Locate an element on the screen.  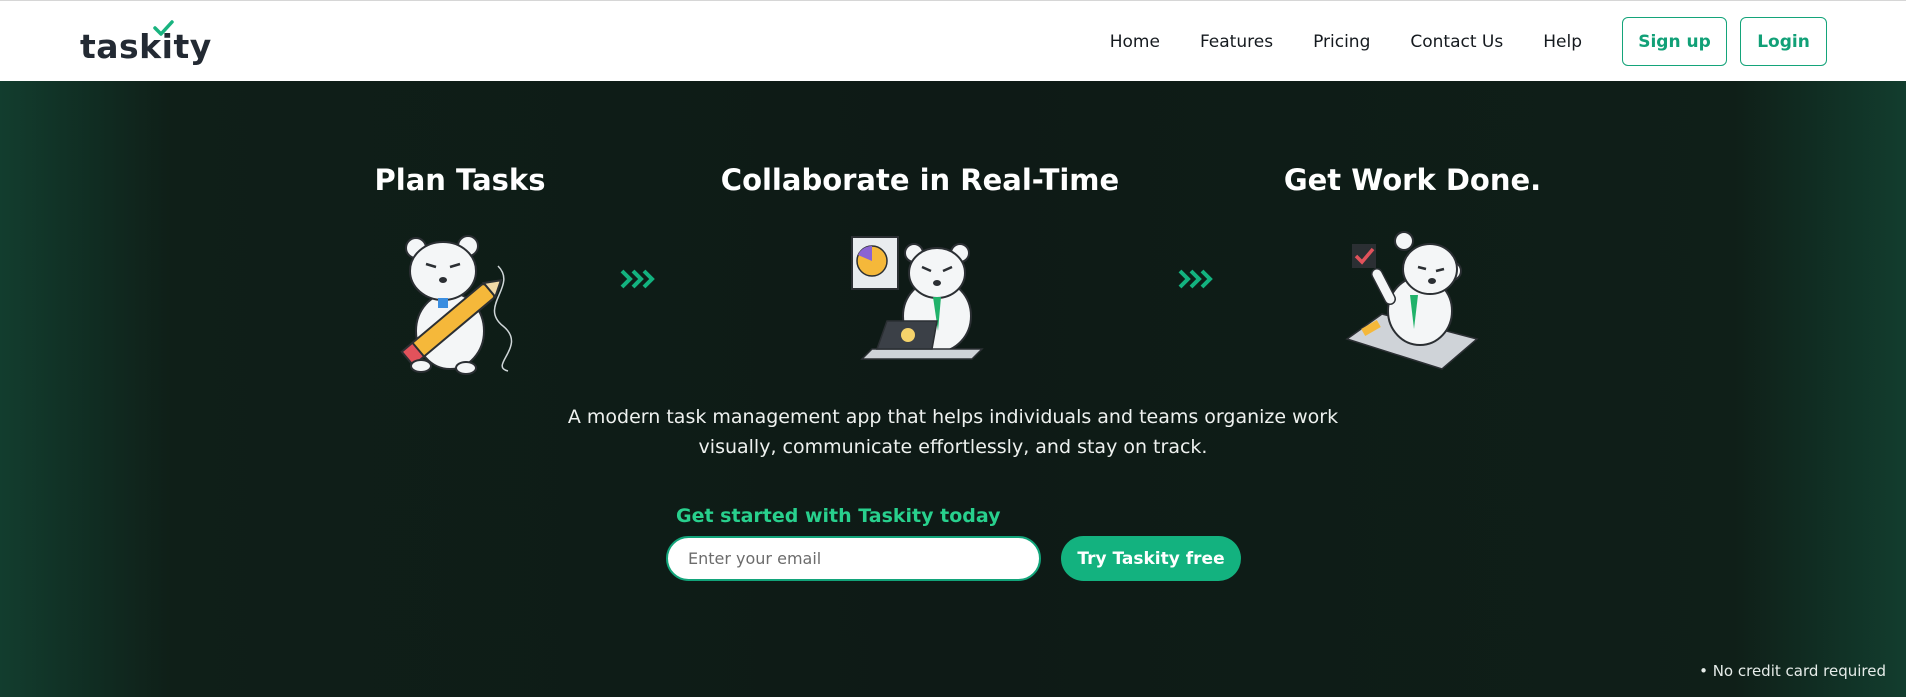
signup-button: Sign up is located at coordinates (1674, 41).